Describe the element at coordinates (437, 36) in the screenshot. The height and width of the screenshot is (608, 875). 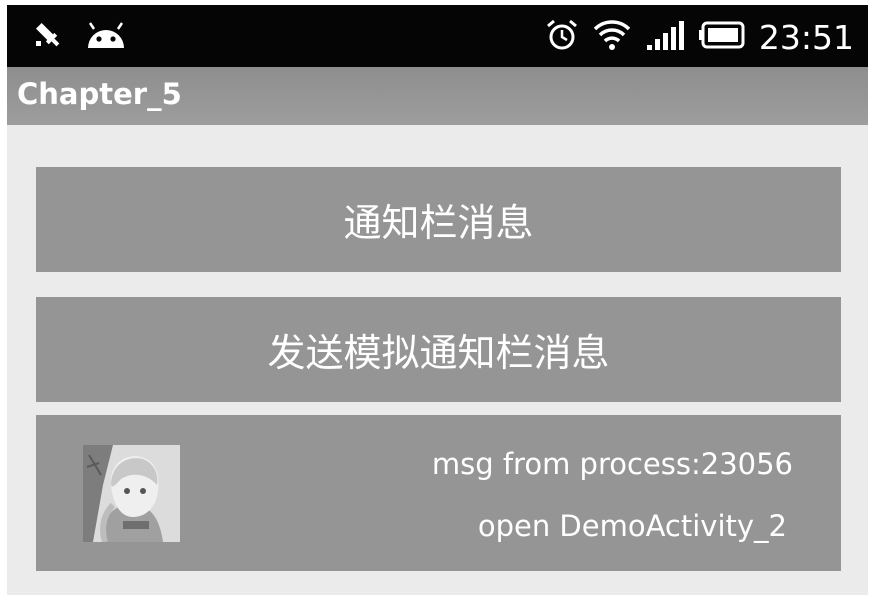
I see `status-bar: 23:51` at that location.